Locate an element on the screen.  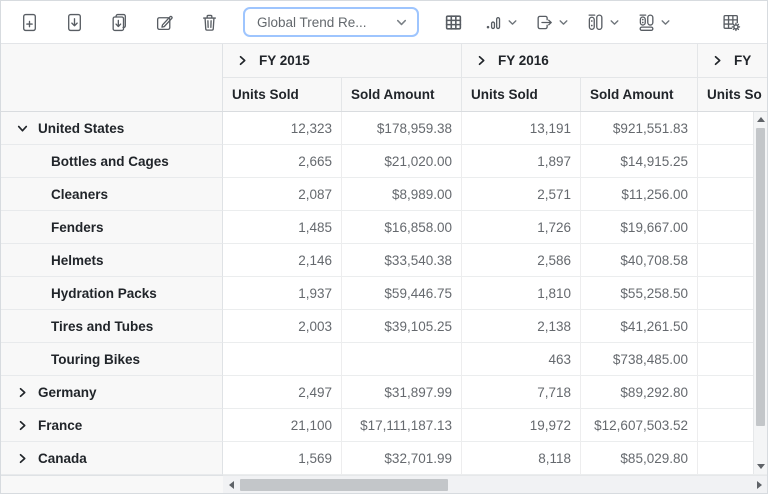
horizontal-scrollbar-thumb is located at coordinates (344, 485).